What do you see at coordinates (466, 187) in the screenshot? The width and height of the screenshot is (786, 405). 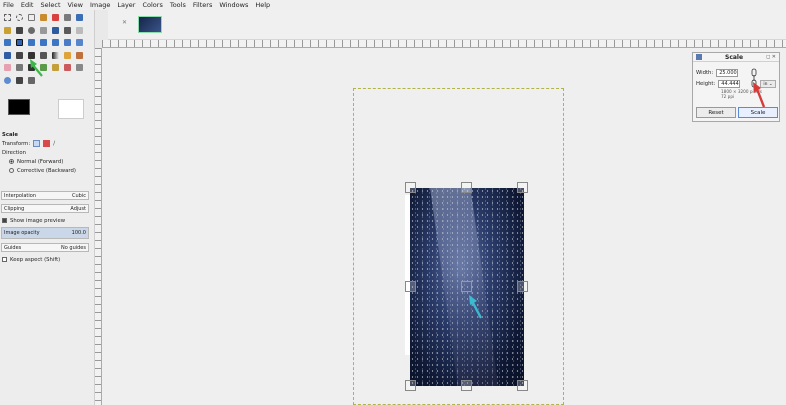 I see `scale-handle-top` at bounding box center [466, 187].